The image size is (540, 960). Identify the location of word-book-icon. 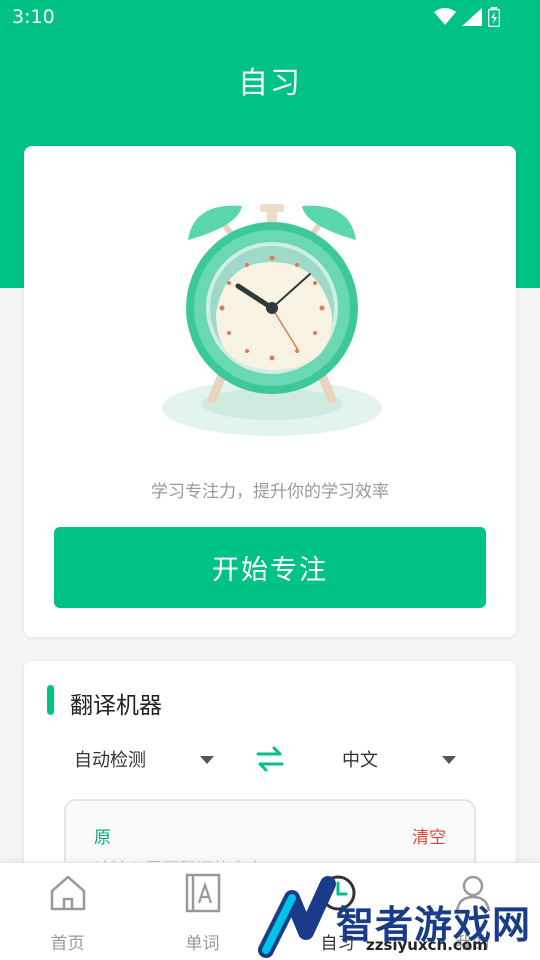
(202, 893).